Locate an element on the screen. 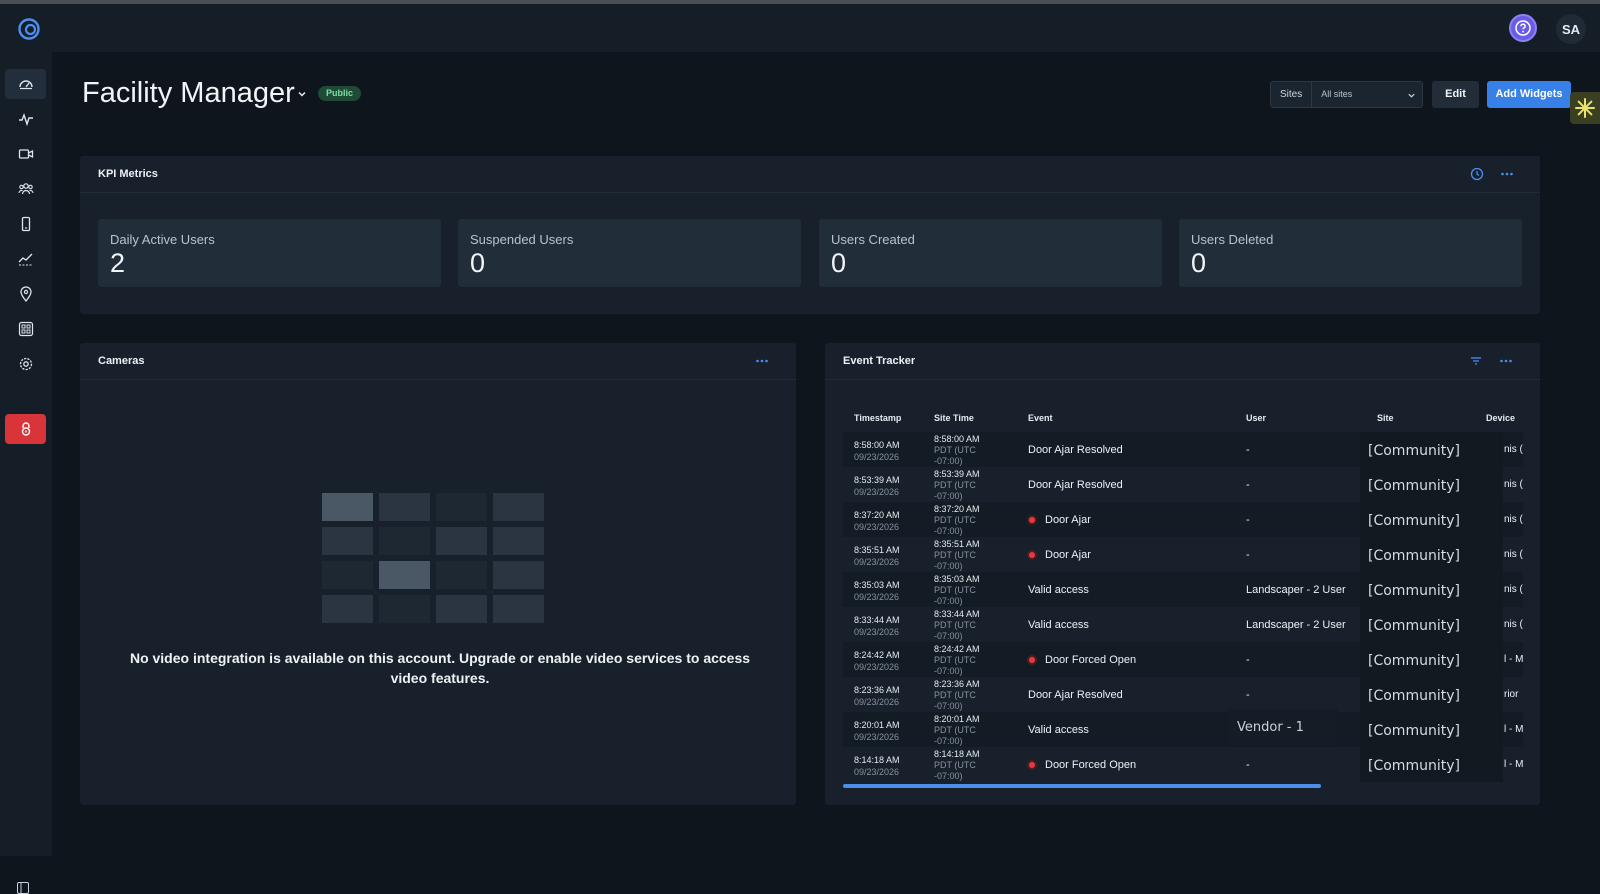  filter-icon is located at coordinates (1476, 361).